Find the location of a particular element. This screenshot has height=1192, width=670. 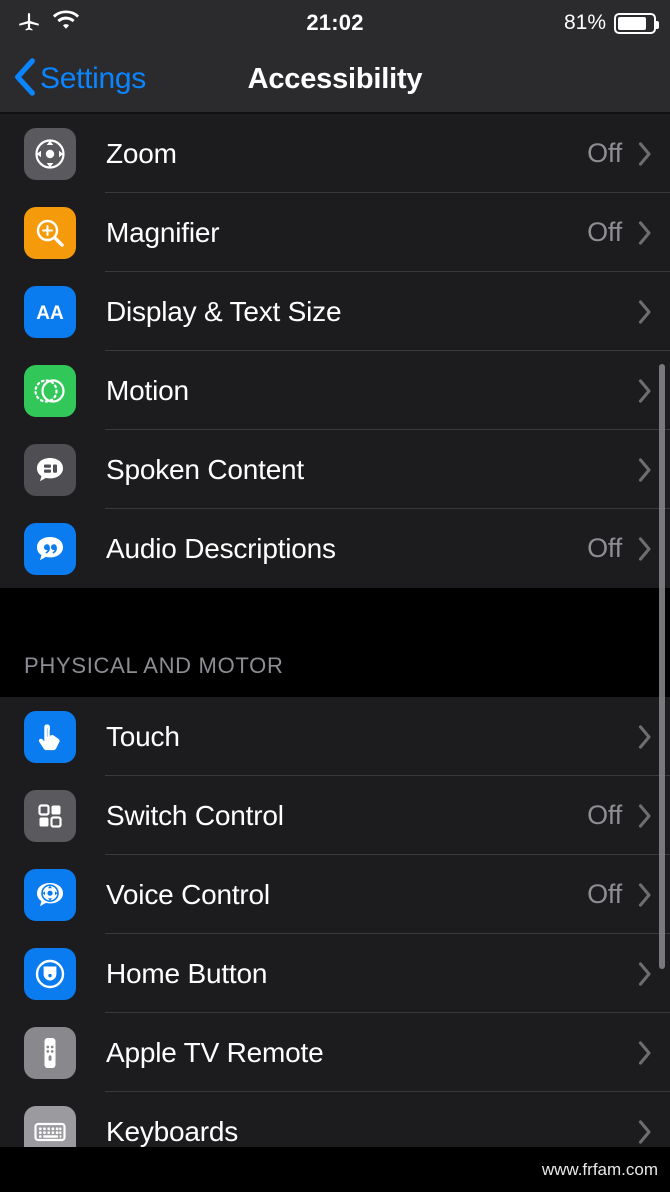

chevron-left-icon is located at coordinates (25, 79).